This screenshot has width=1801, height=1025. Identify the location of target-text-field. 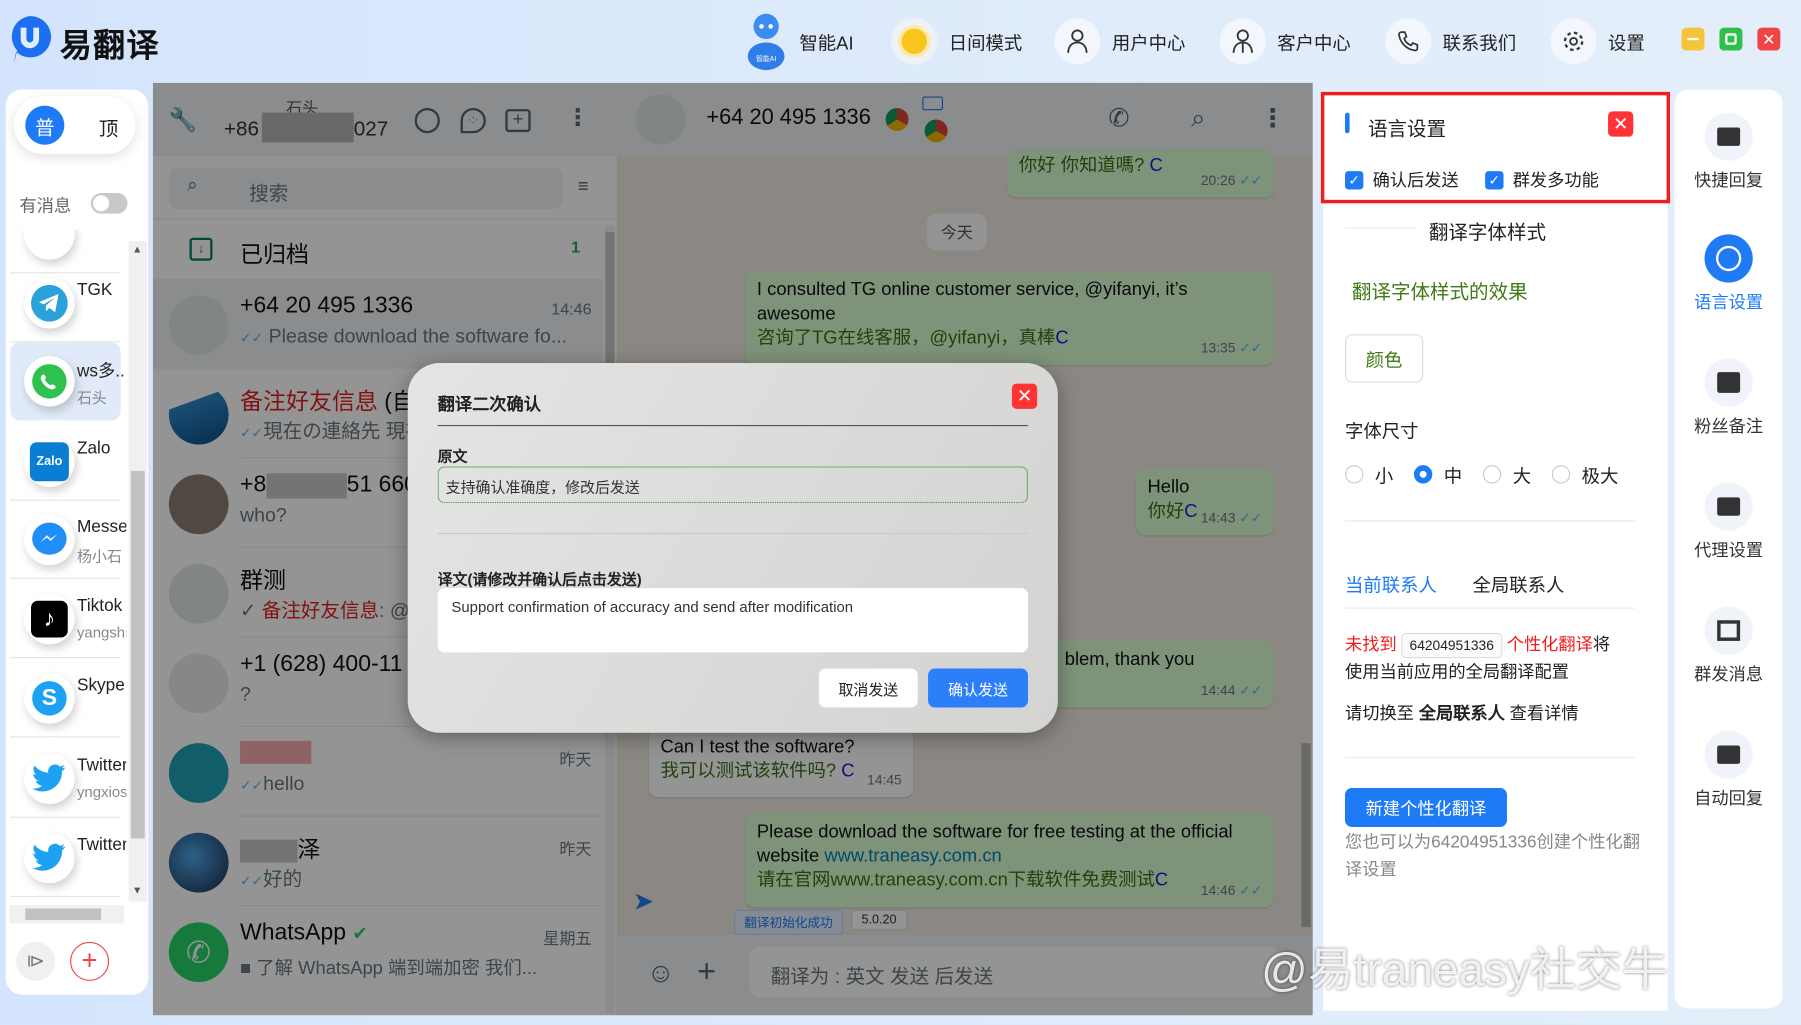
(732, 620).